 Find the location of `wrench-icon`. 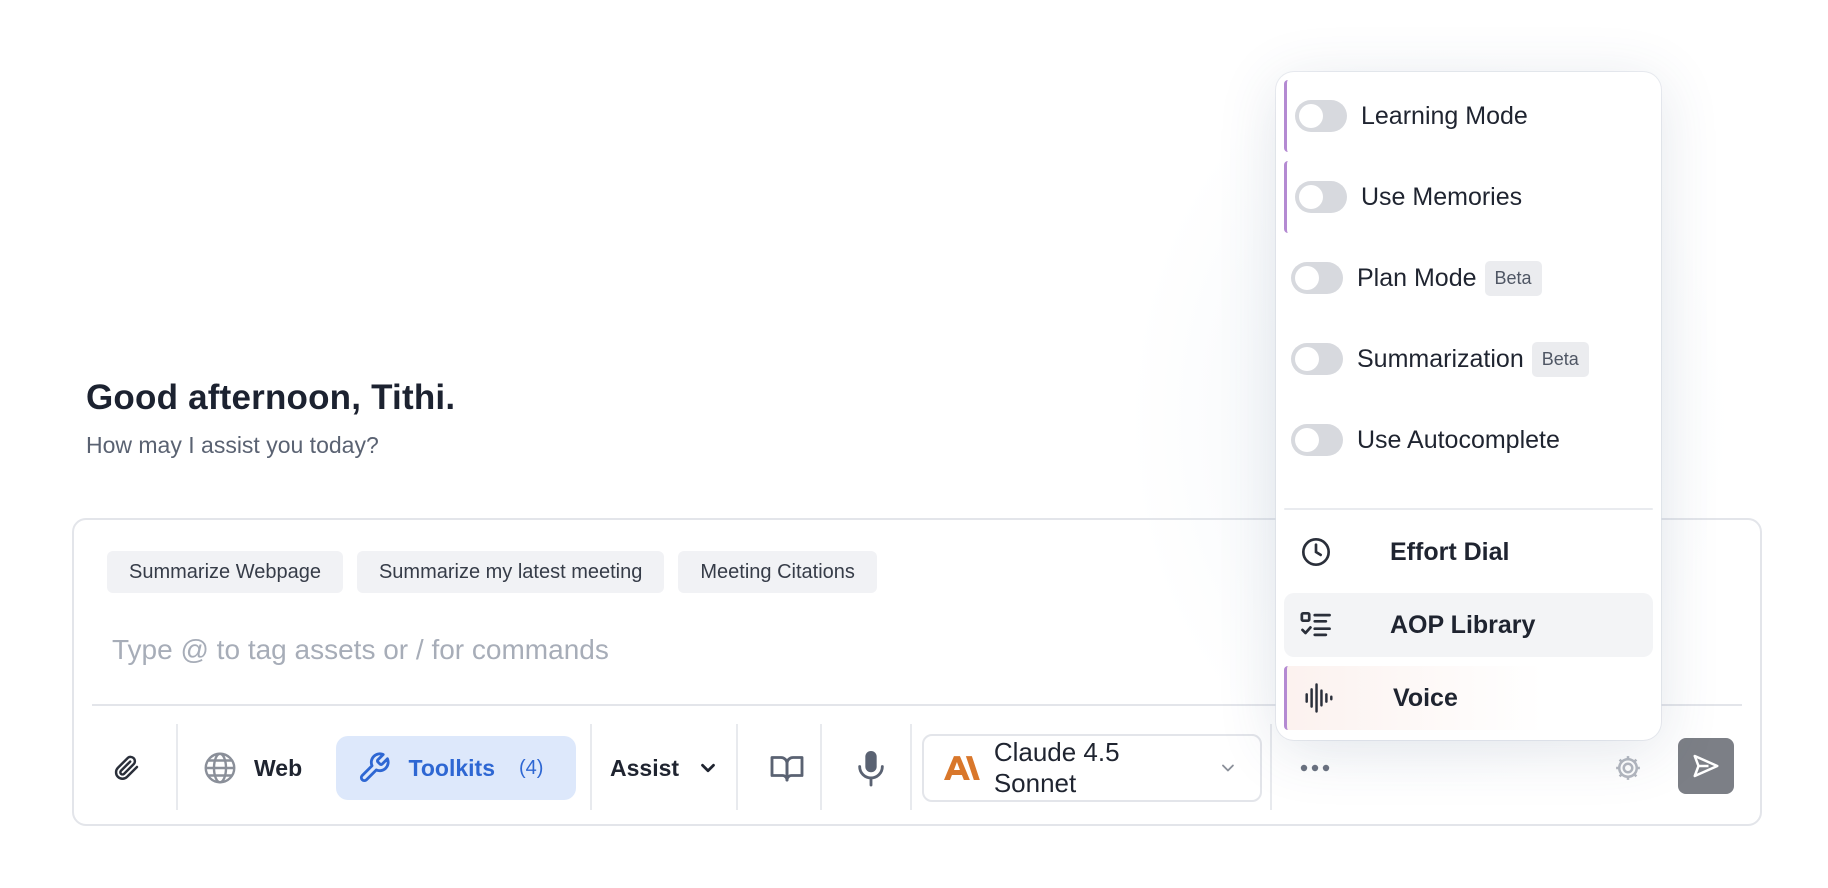

wrench-icon is located at coordinates (374, 767).